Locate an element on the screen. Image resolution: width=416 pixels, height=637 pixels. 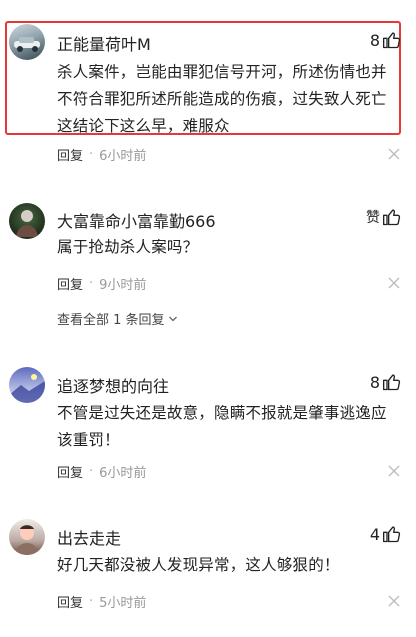
comment-line: 好几天都没被人发现异常，这人够狠的！ is located at coordinates (198, 565).